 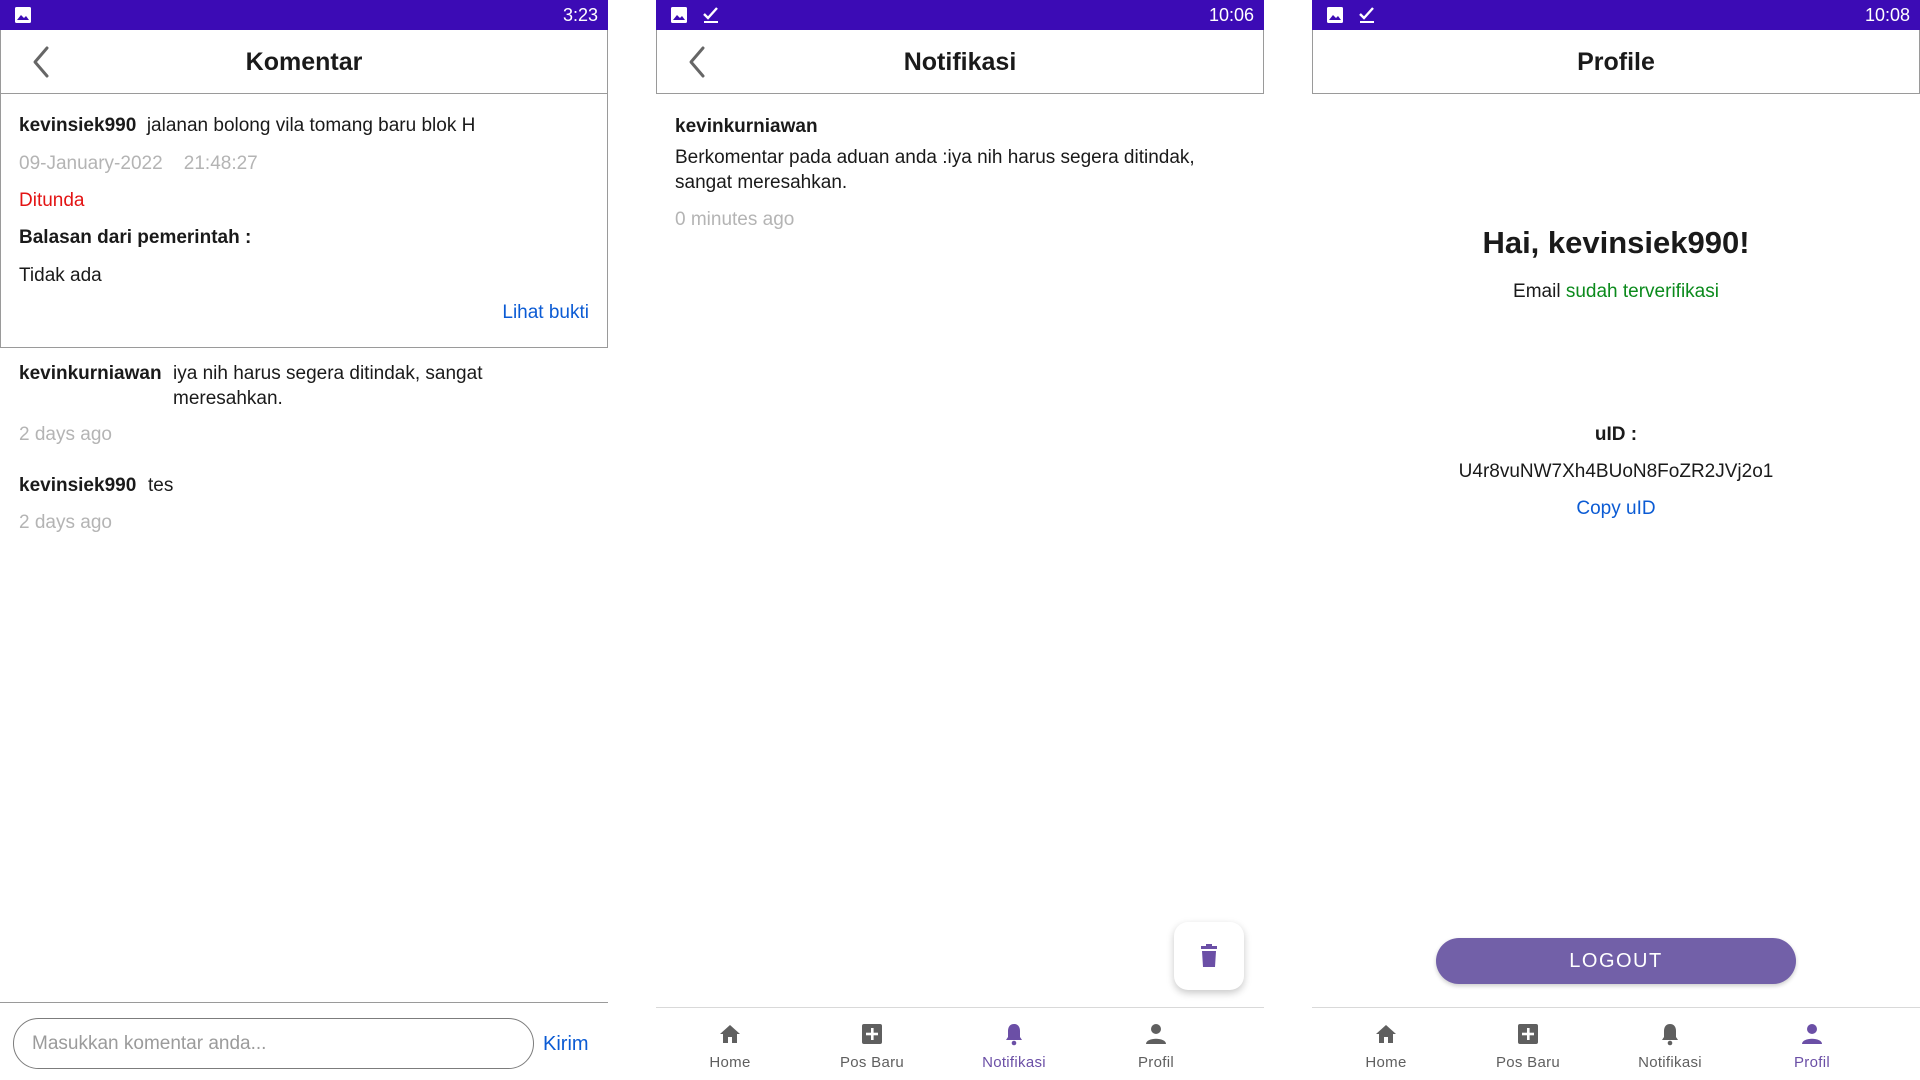 I want to click on email-verified-text: sudah terverifikasi, so click(x=1642, y=291).